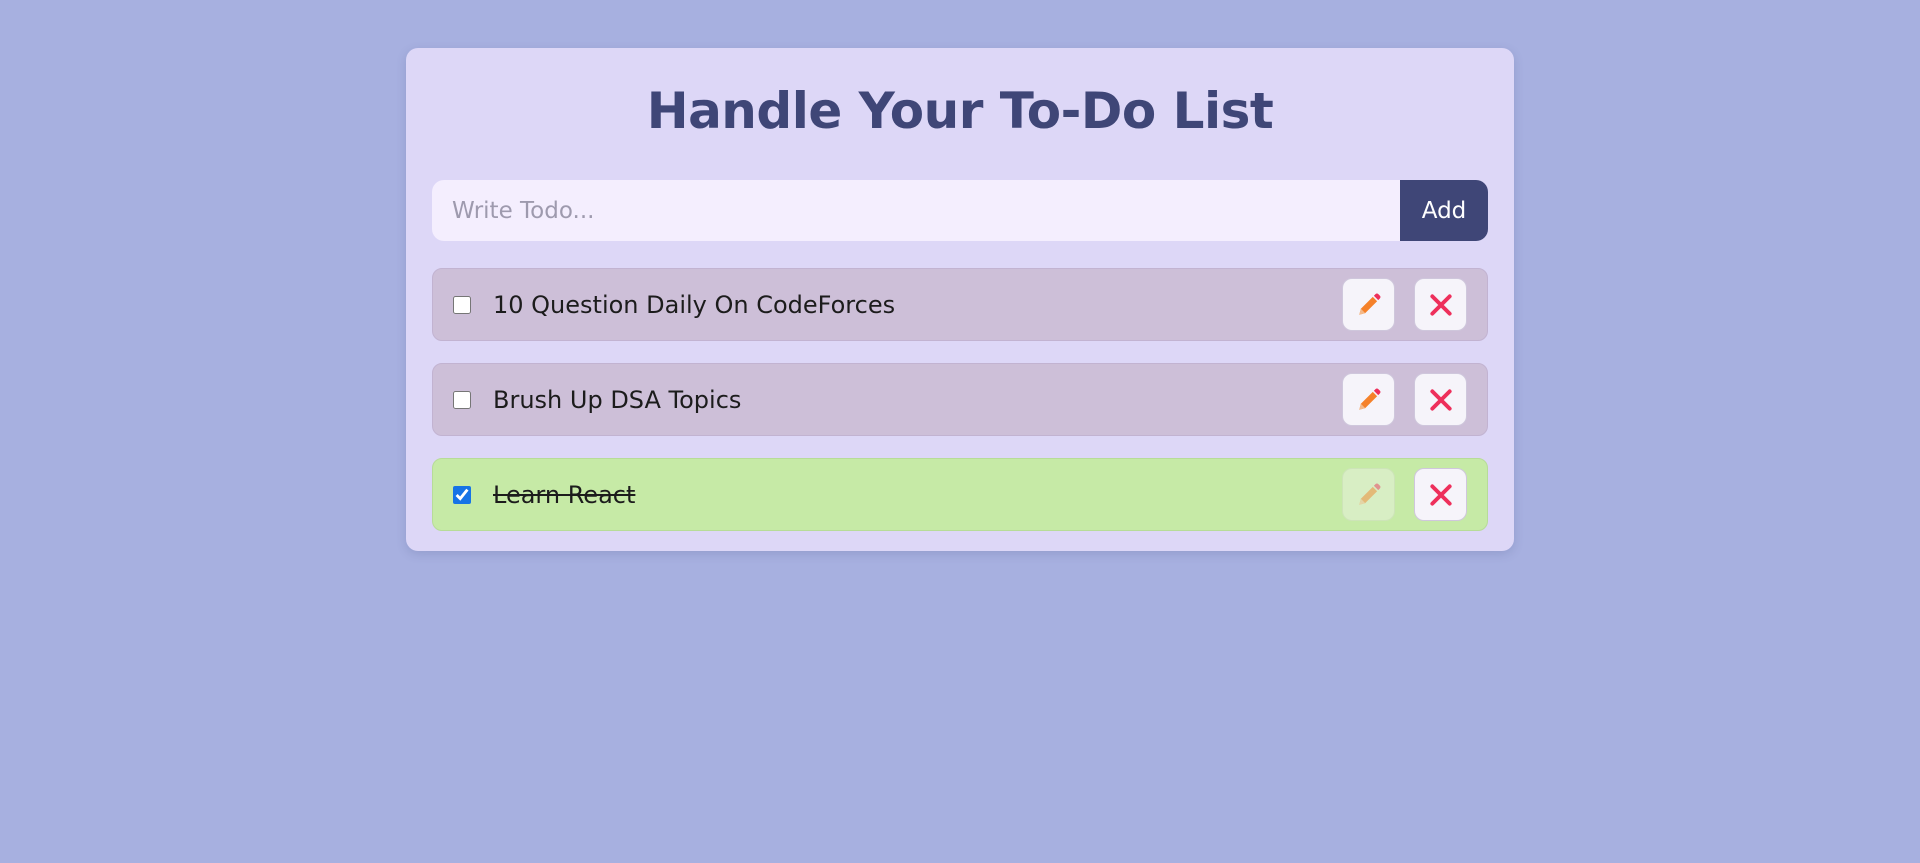  Describe the element at coordinates (960, 494) in the screenshot. I see `todo-item: Learn React` at that location.